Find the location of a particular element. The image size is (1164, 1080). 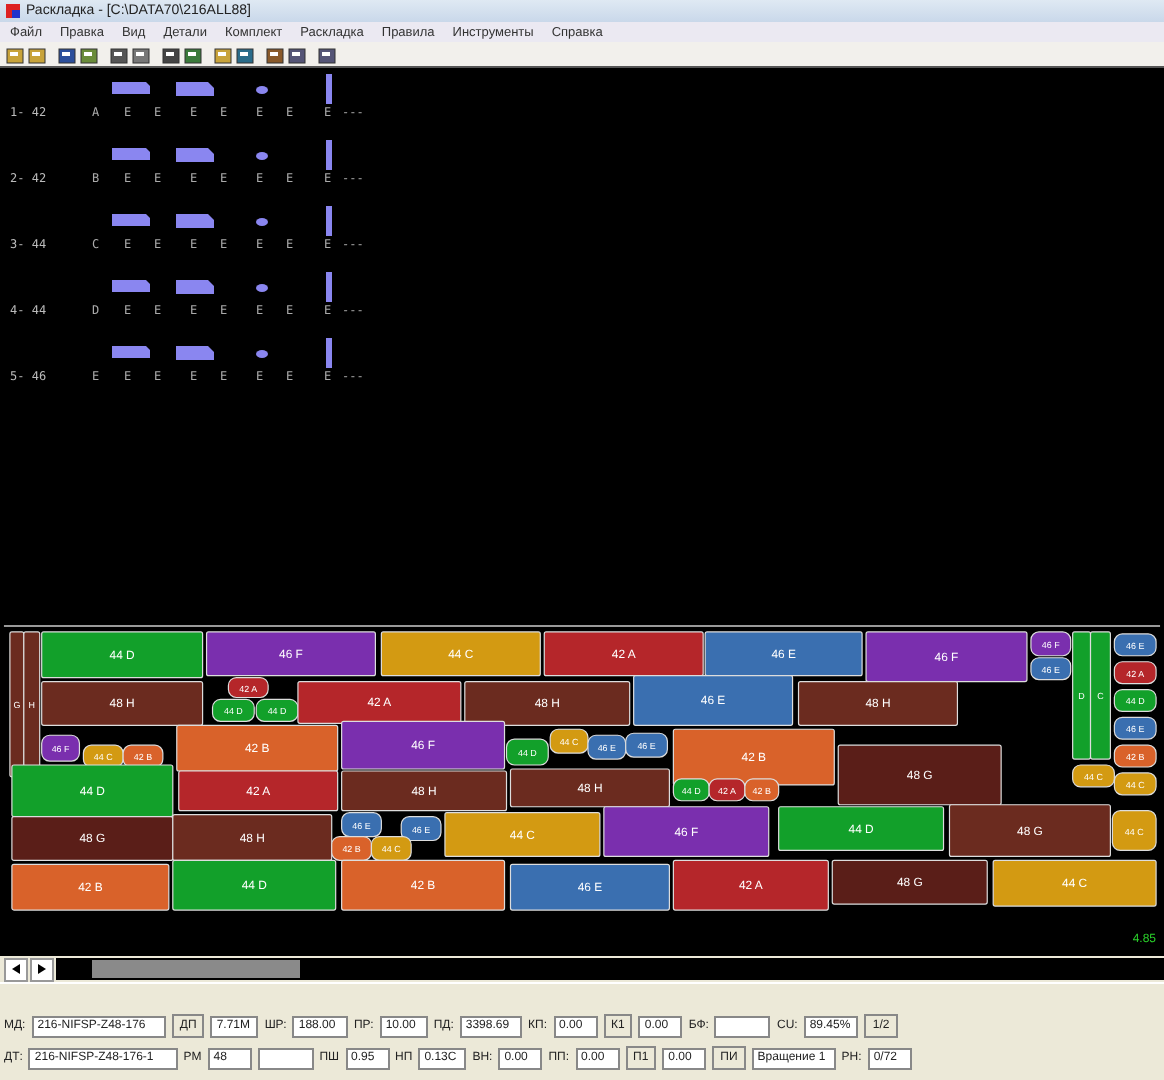

scroll-right-button is located at coordinates (42, 969).